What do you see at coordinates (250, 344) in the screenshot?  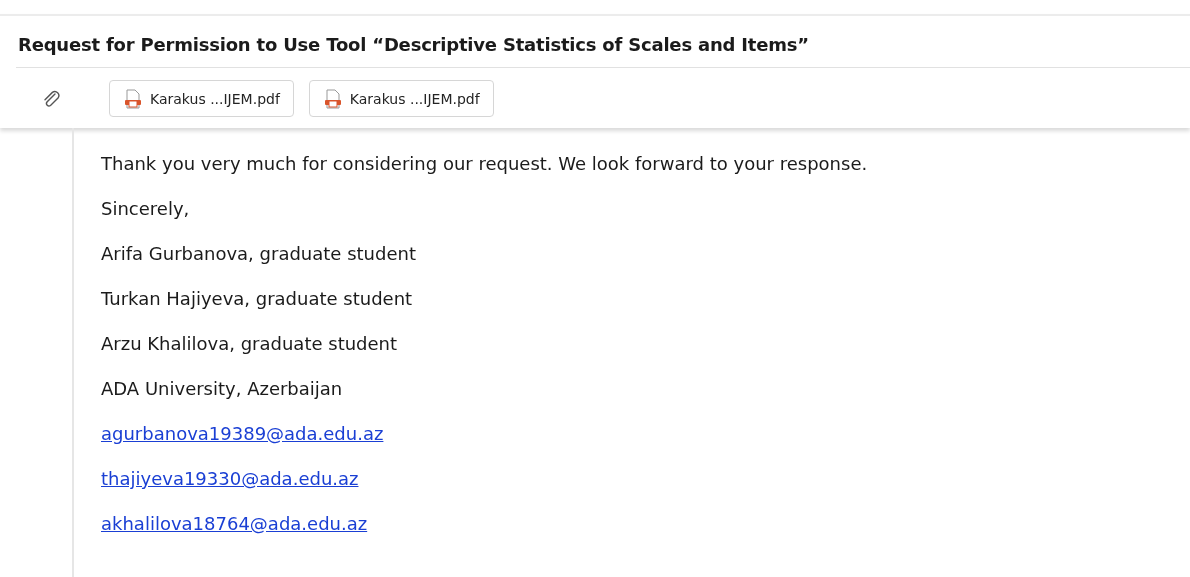 I see `body-text: Arzu Khalilova, graduate student` at bounding box center [250, 344].